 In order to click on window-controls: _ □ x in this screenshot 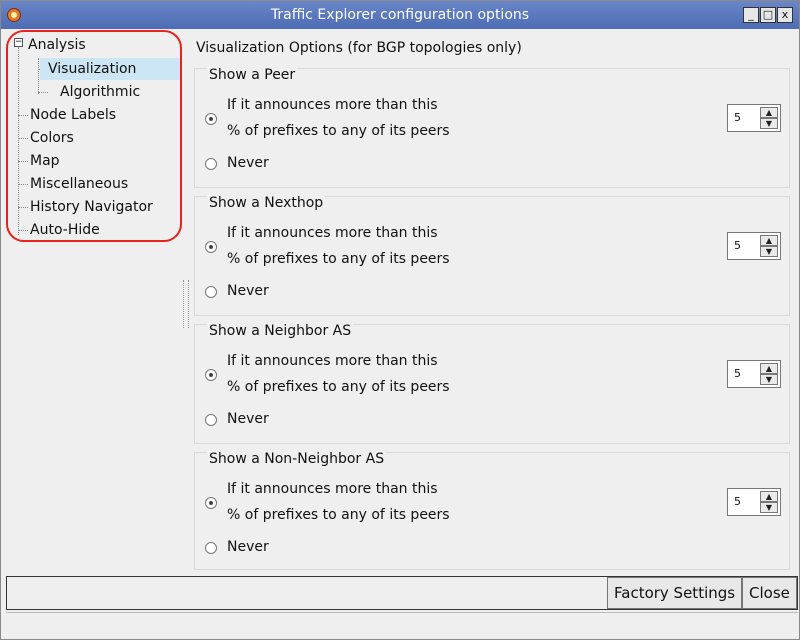, I will do `click(768, 15)`.